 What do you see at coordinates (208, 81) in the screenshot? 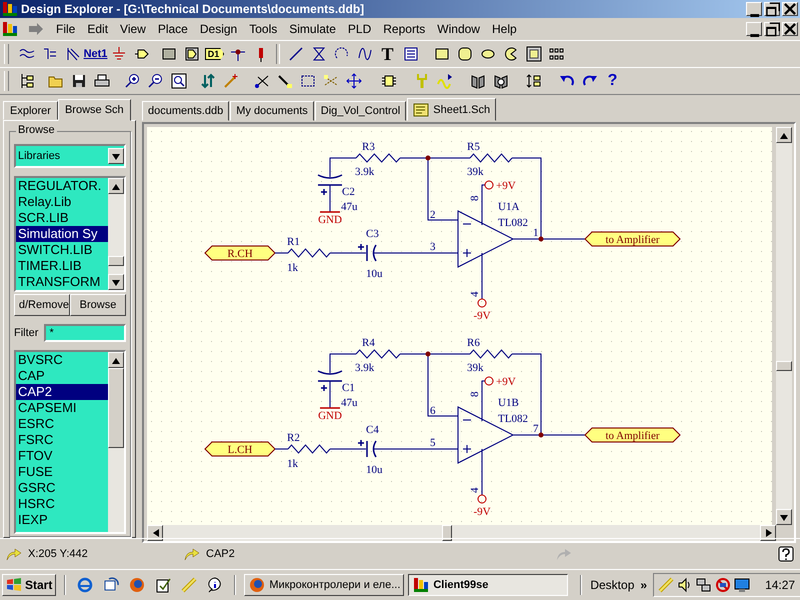
I see `up-down-arrows-icon` at bounding box center [208, 81].